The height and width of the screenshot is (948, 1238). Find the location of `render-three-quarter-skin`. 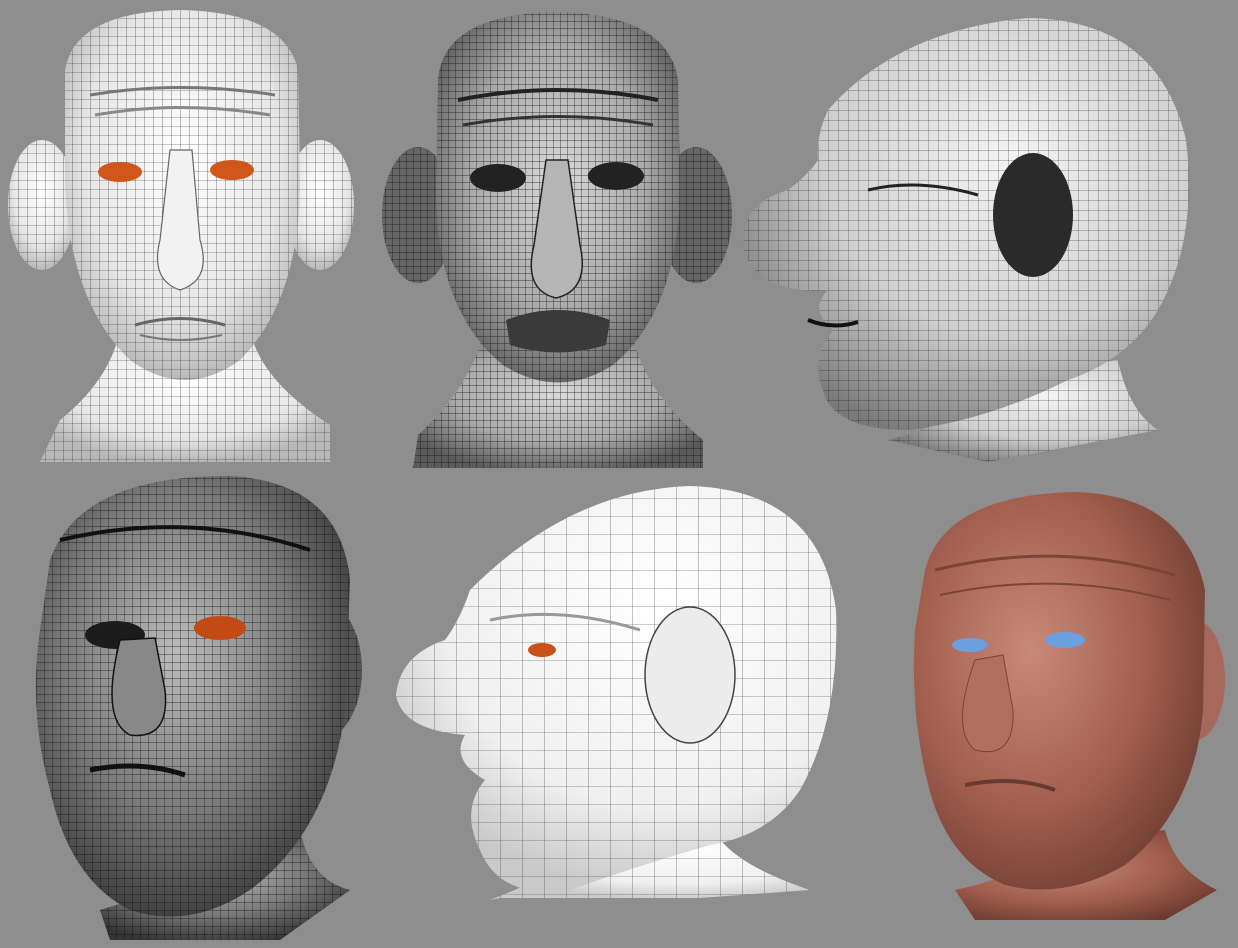

render-three-quarter-skin is located at coordinates (1065, 702).